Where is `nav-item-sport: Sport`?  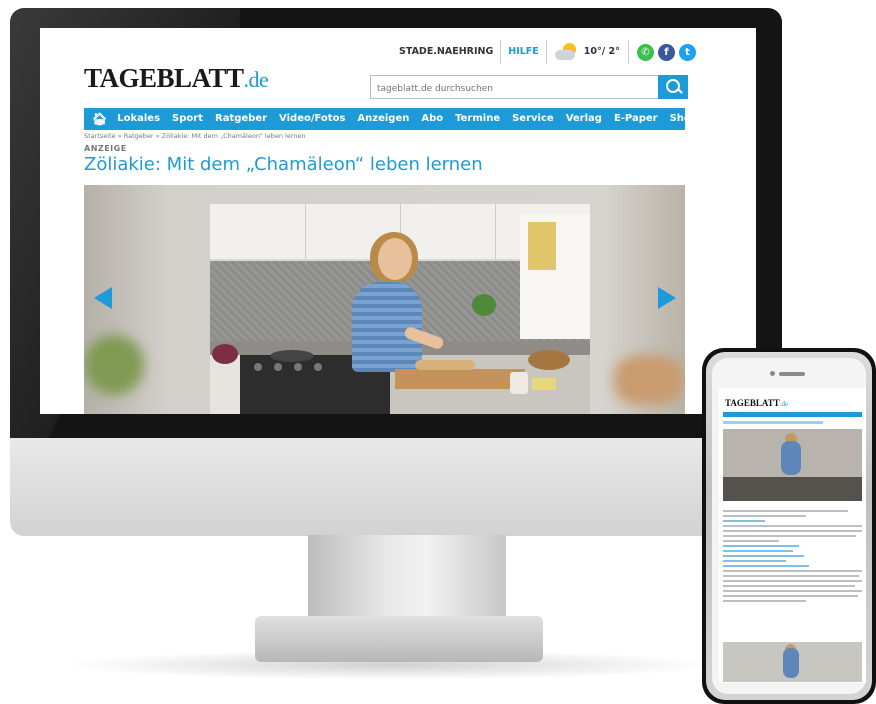
nav-item-sport: Sport is located at coordinates (187, 119).